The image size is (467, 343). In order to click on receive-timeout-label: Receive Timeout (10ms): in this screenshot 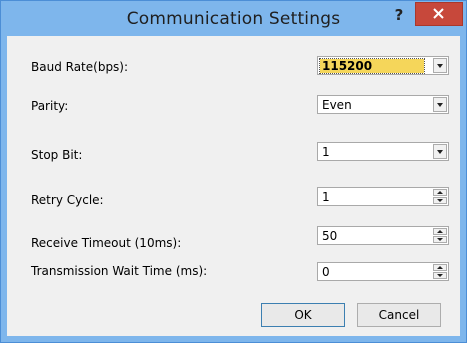, I will do `click(106, 243)`.